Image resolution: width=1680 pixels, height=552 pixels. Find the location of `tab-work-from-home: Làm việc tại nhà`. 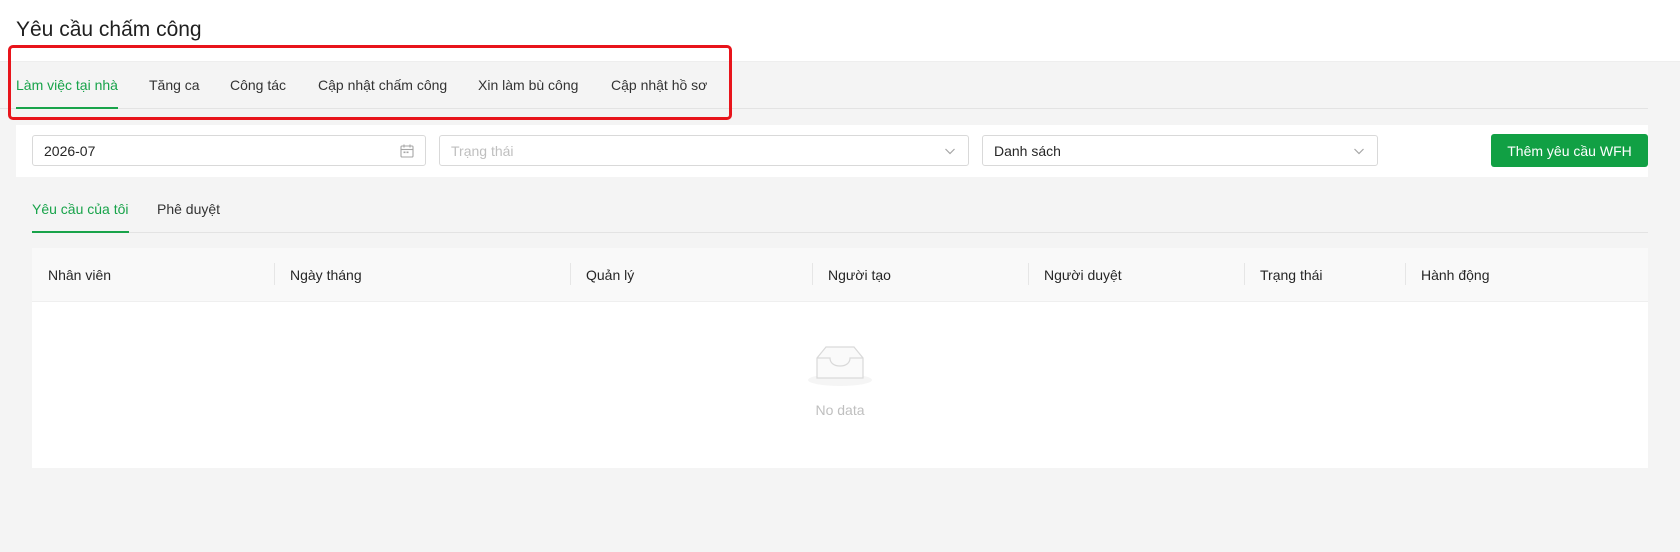

tab-work-from-home: Làm việc tại nhà is located at coordinates (67, 93).